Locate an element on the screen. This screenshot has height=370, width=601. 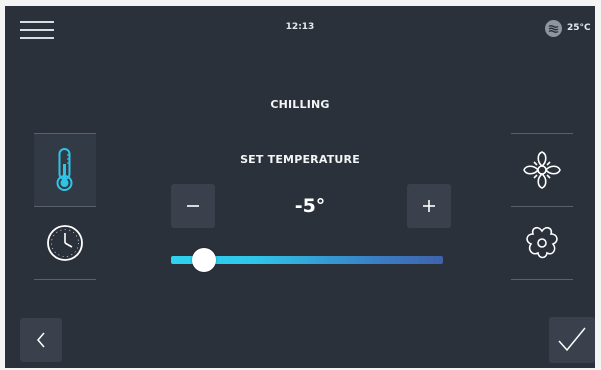
checkmark-icon is located at coordinates (572, 339).